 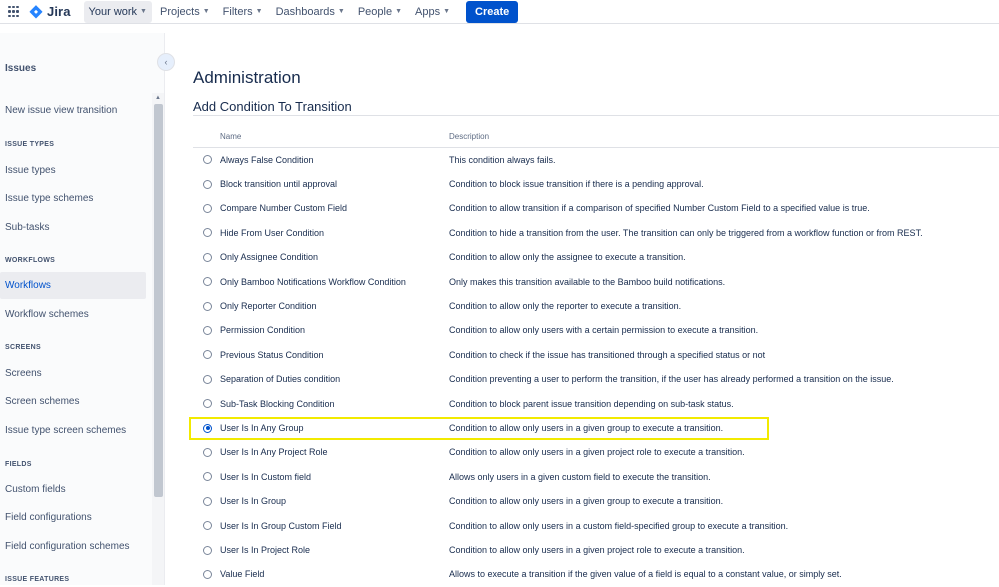 I want to click on sidebar-section-workflows: WORKFLOWS, so click(x=30, y=260).